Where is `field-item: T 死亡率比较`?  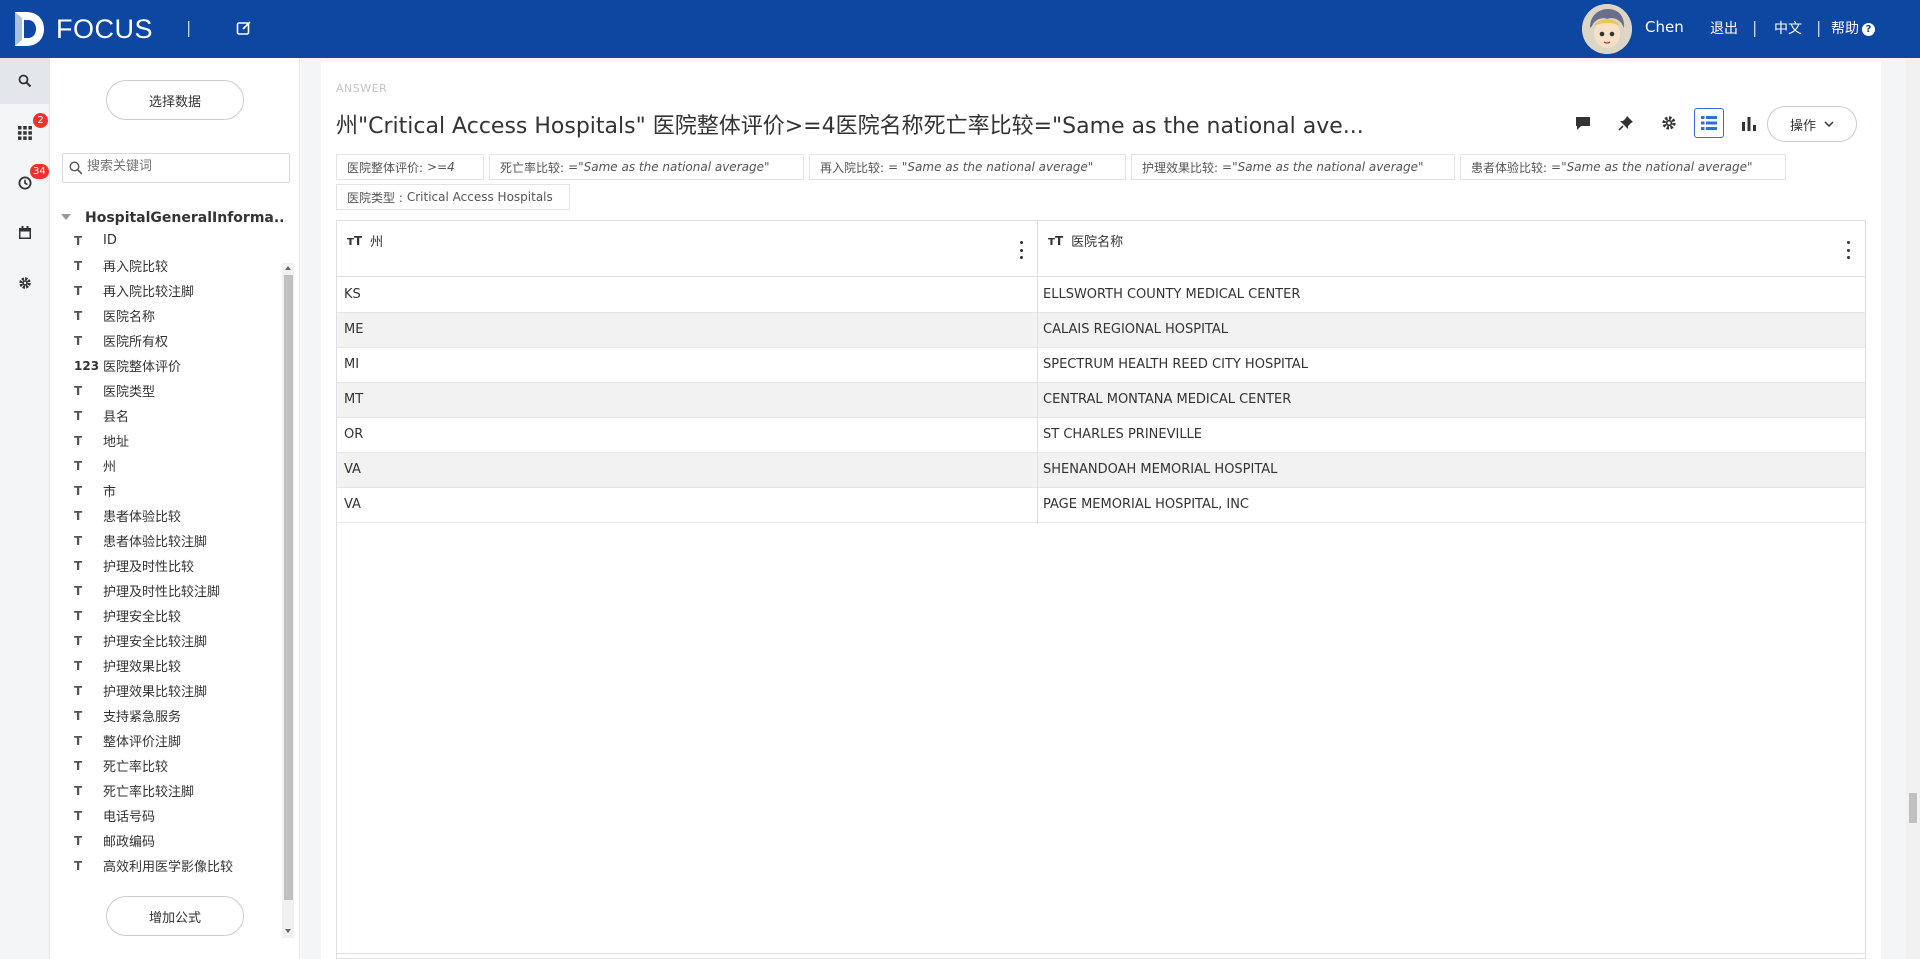 field-item: T 死亡率比较 is located at coordinates (179, 765).